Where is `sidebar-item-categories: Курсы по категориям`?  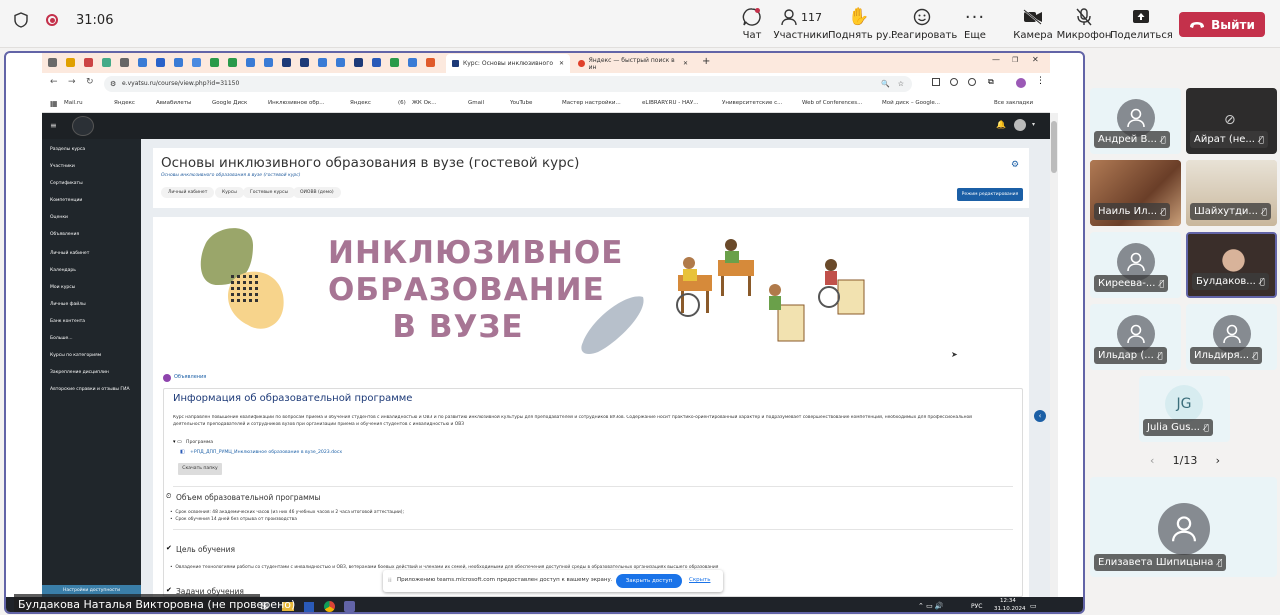 sidebar-item-categories: Курсы по категориям is located at coordinates (75, 355).